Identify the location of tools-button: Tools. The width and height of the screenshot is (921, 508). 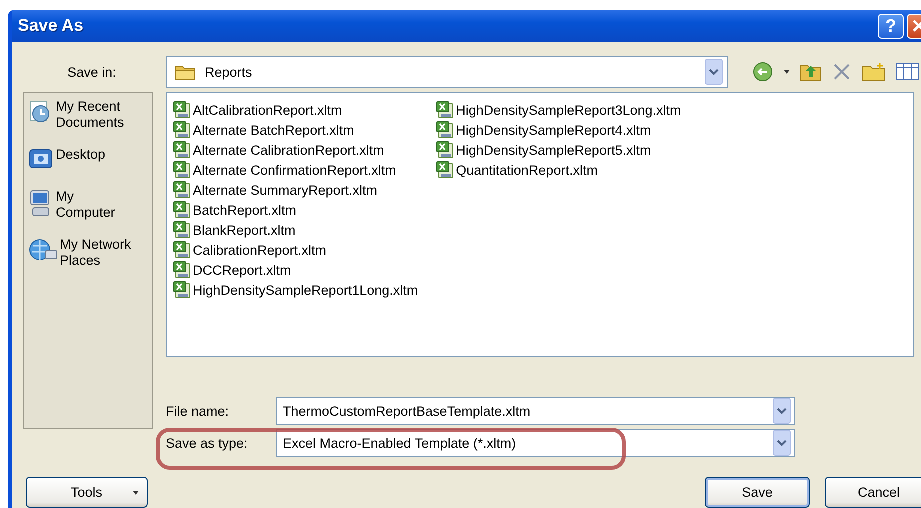
(87, 492).